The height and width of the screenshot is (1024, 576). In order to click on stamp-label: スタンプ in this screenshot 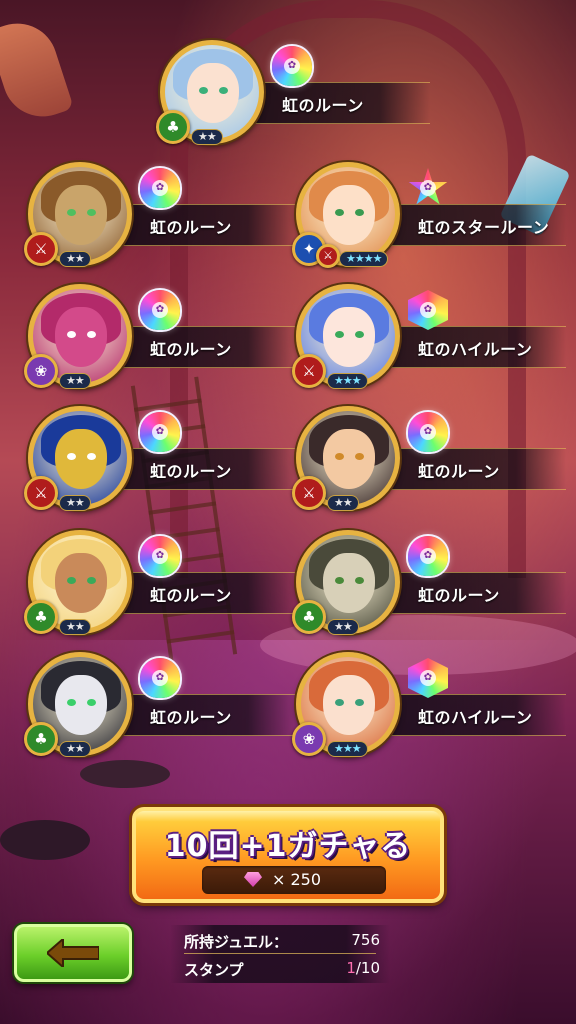, I will do `click(214, 970)`.